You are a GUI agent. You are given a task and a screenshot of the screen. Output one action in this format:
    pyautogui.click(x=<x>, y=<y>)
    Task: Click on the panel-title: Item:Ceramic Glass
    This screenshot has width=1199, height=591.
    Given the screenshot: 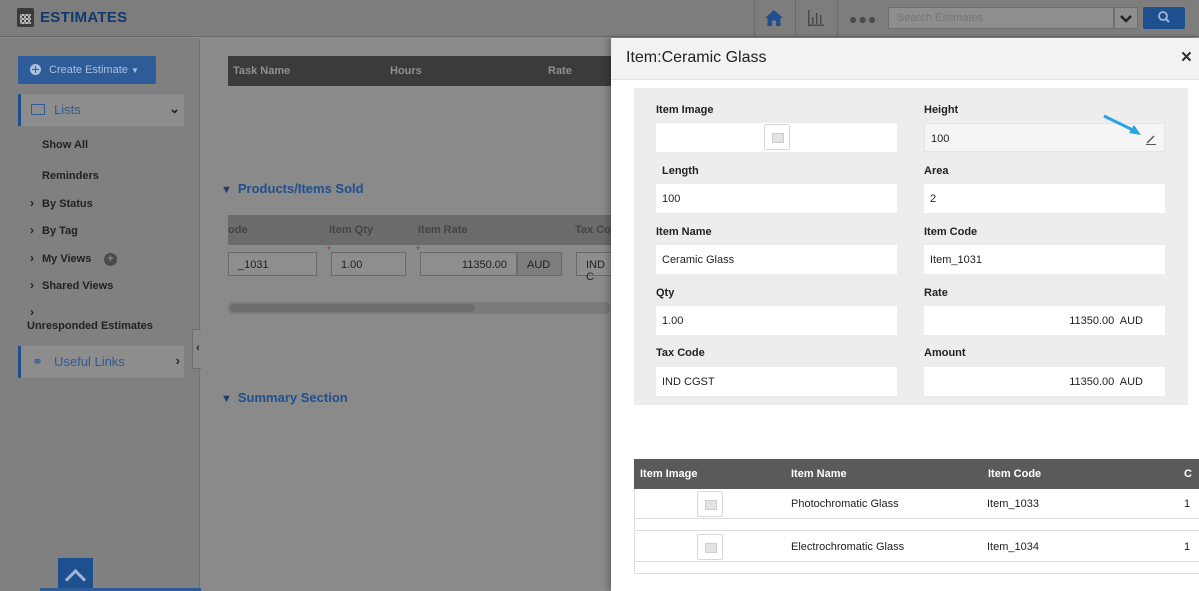 What is the action you would take?
    pyautogui.click(x=696, y=57)
    